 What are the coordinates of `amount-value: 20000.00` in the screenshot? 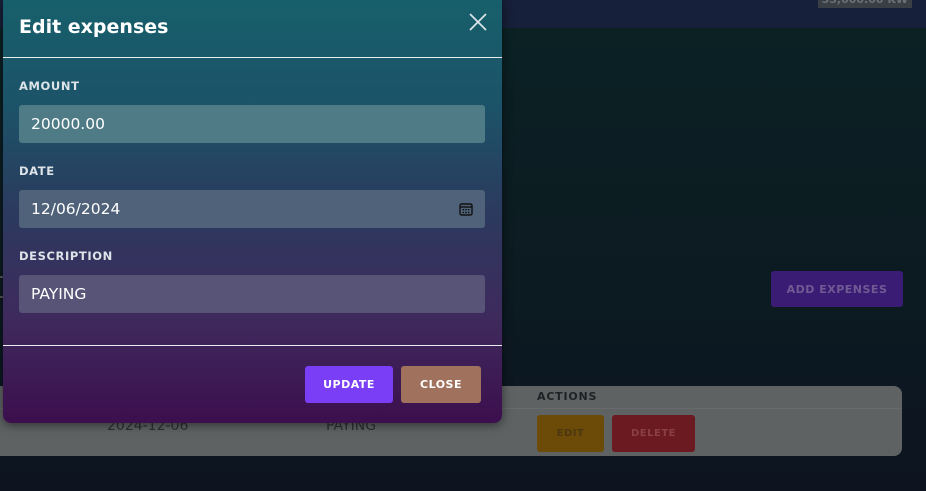 It's located at (68, 124).